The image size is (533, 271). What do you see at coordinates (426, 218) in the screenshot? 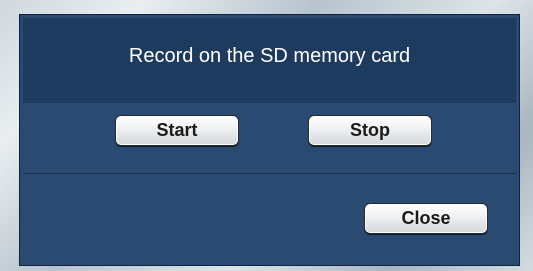
I see `close-button: Close` at bounding box center [426, 218].